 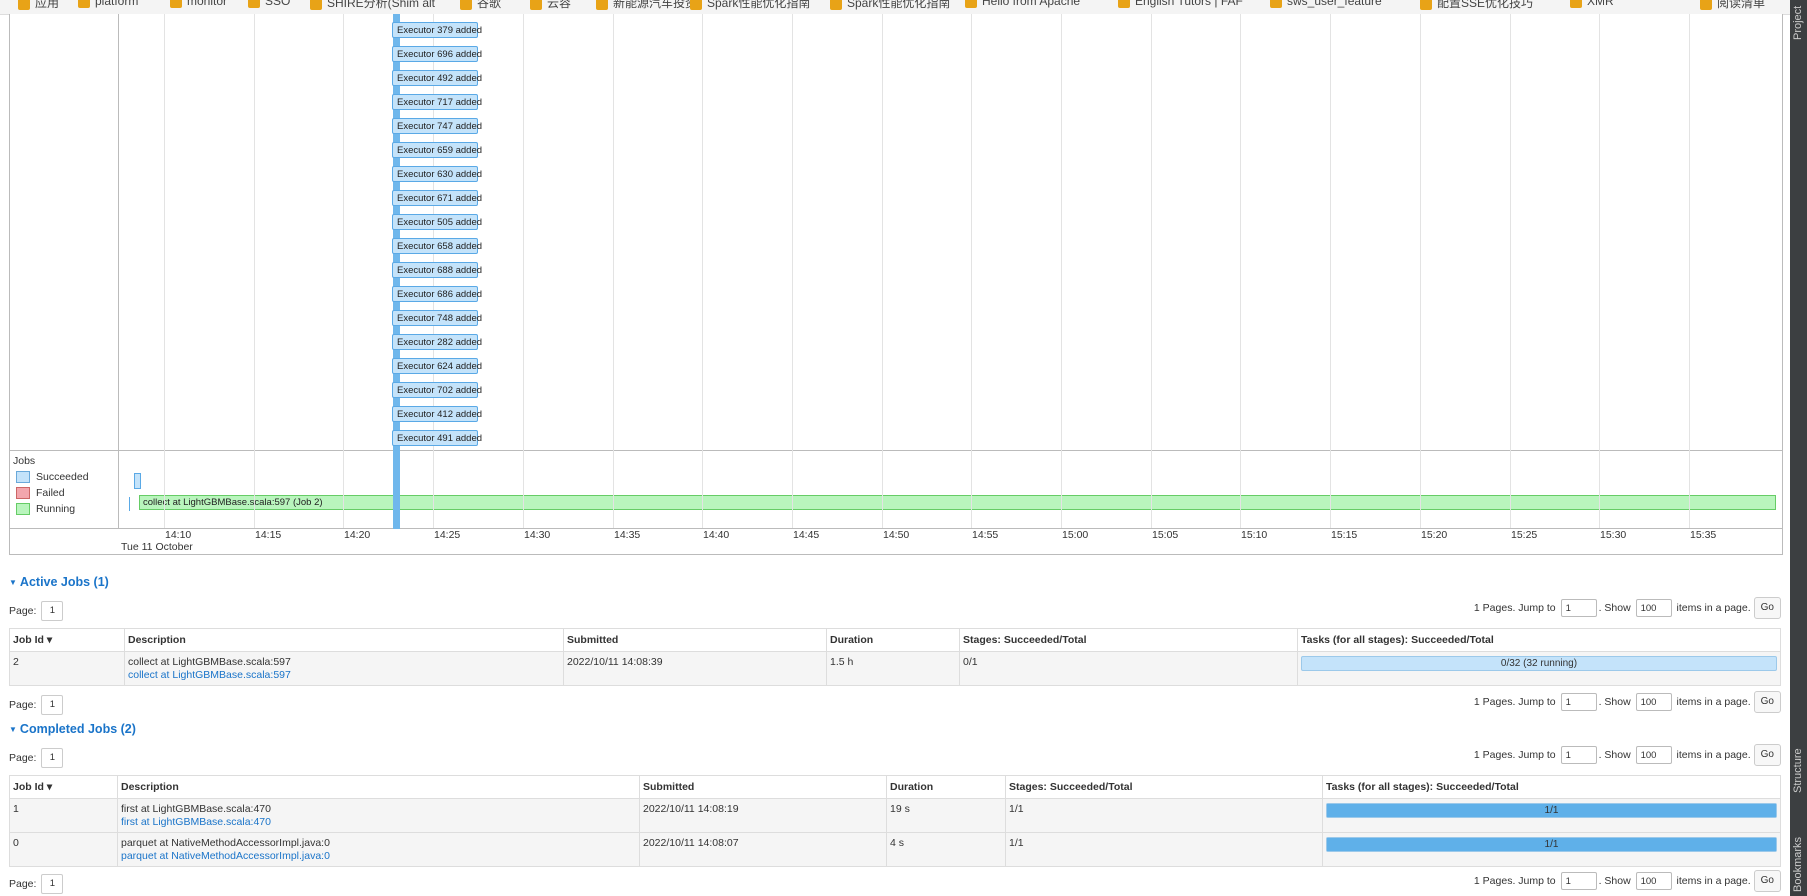 I want to click on bookmark-item: monitor, so click(x=198, y=4).